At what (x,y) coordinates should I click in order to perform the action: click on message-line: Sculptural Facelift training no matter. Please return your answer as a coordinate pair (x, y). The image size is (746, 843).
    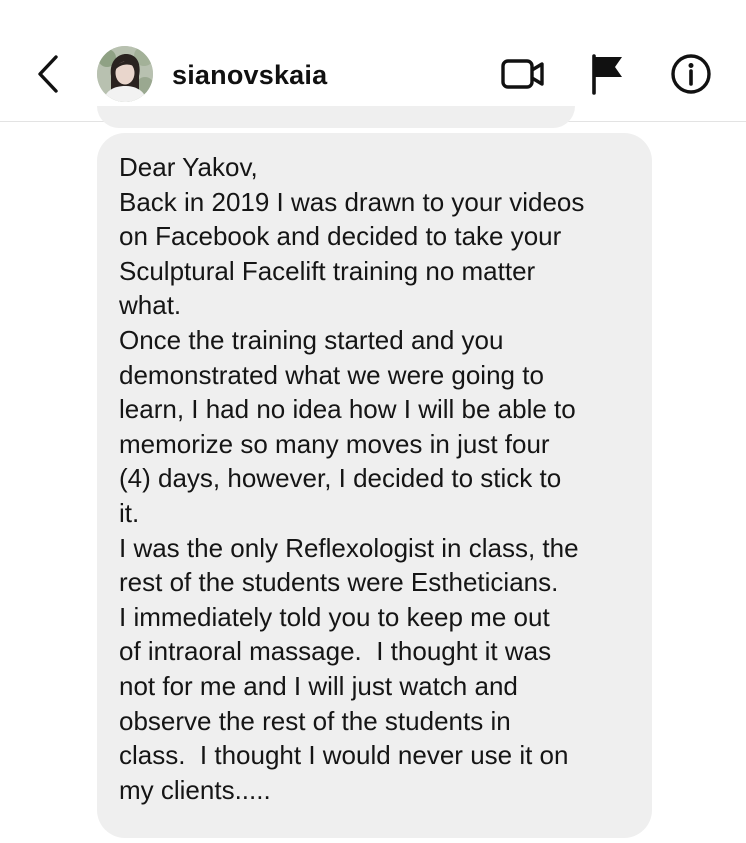
    Looking at the image, I should click on (327, 270).